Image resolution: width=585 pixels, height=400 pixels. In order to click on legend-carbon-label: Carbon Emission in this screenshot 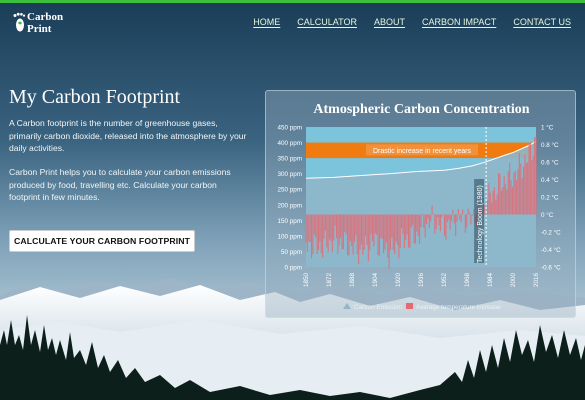, I will do `click(378, 307)`.